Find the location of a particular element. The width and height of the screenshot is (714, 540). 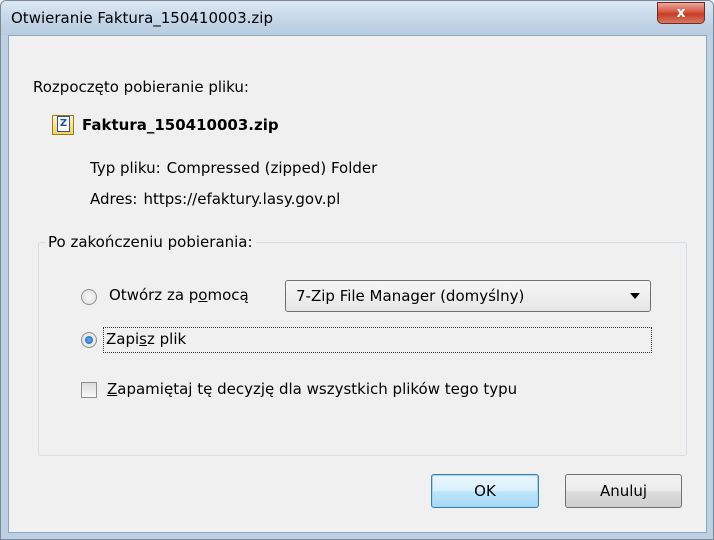

address-row: Adres: https://efaktury.lasy.gov.pl is located at coordinates (215, 199).